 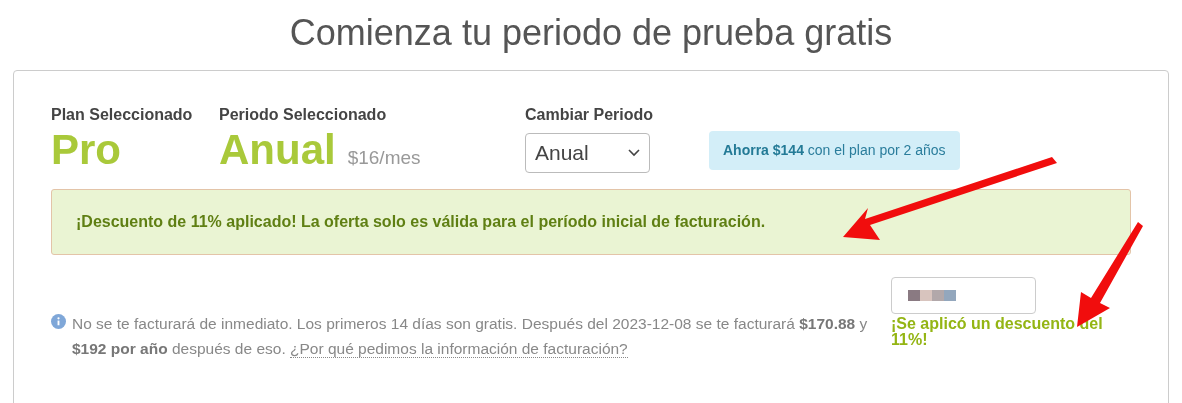 I want to click on plan-label: Plan Seleccionado, so click(x=122, y=115).